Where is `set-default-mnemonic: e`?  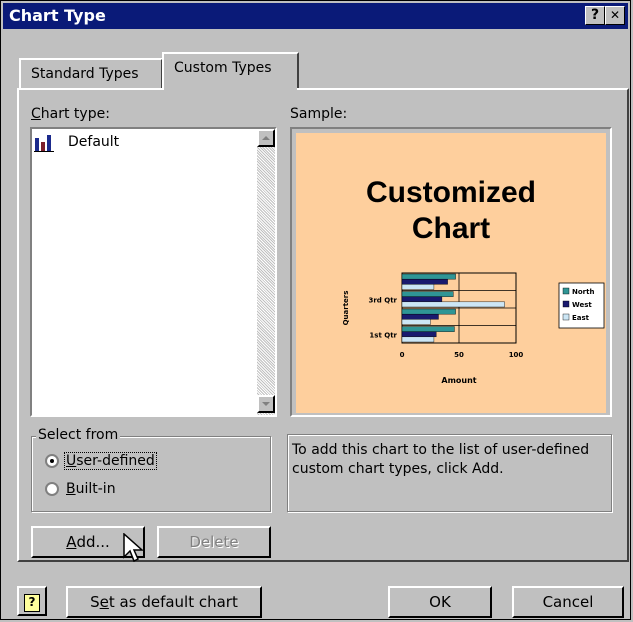
set-default-mnemonic: e is located at coordinates (104, 602).